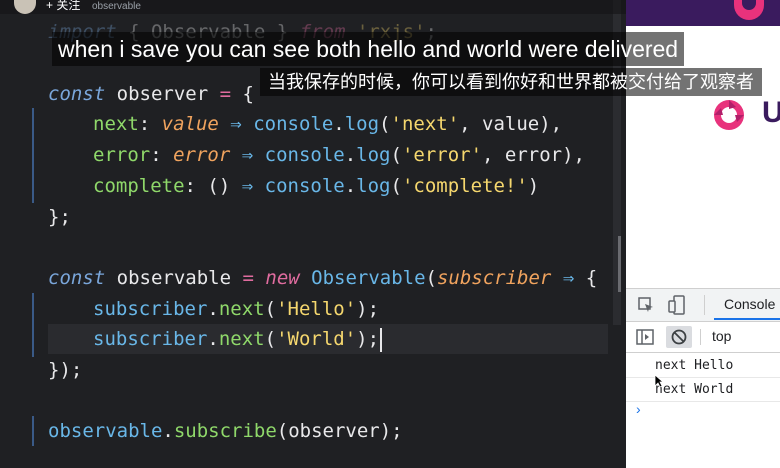  I want to click on devtools-toolbar: Console, so click(703, 305).